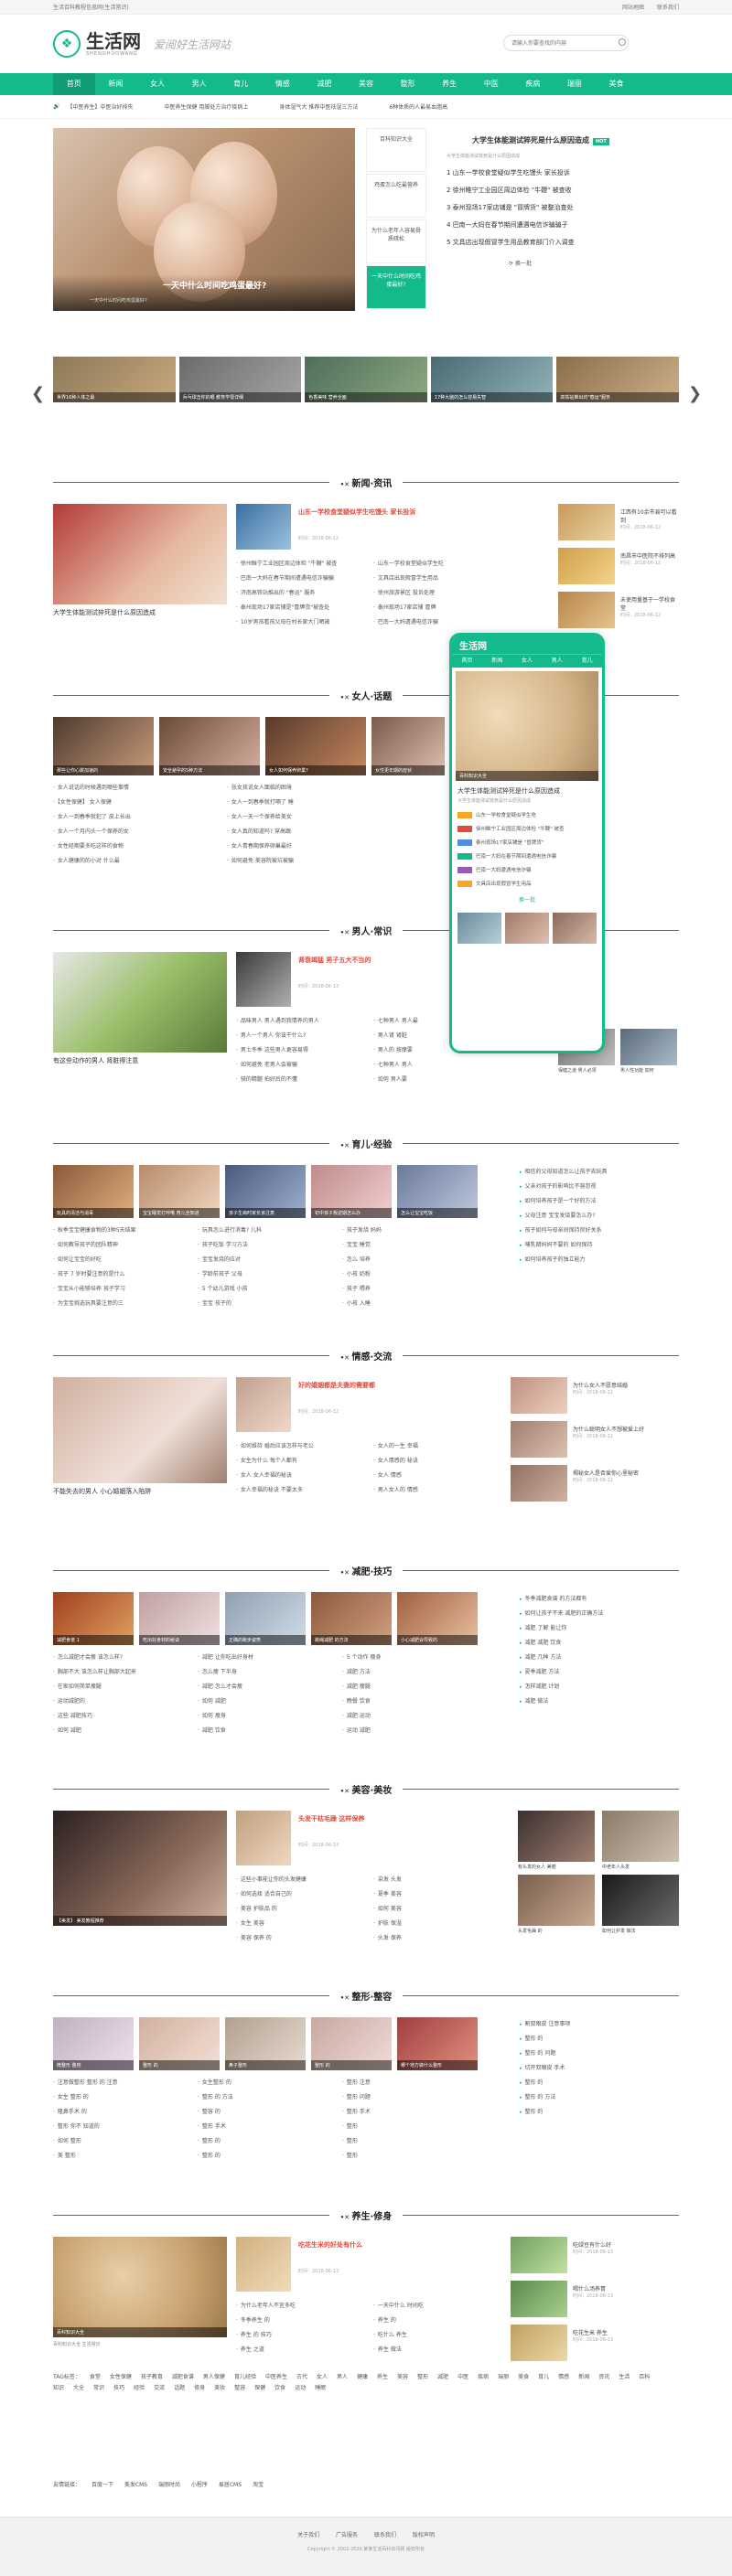 This screenshot has width=732, height=2576. I want to click on phone-nav-item: 首页, so click(467, 661).